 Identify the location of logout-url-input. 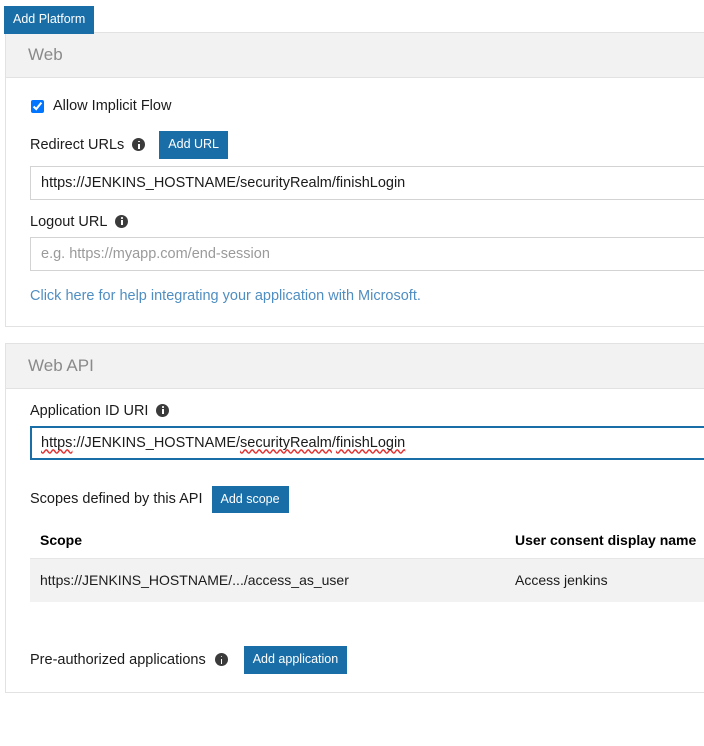
(367, 253).